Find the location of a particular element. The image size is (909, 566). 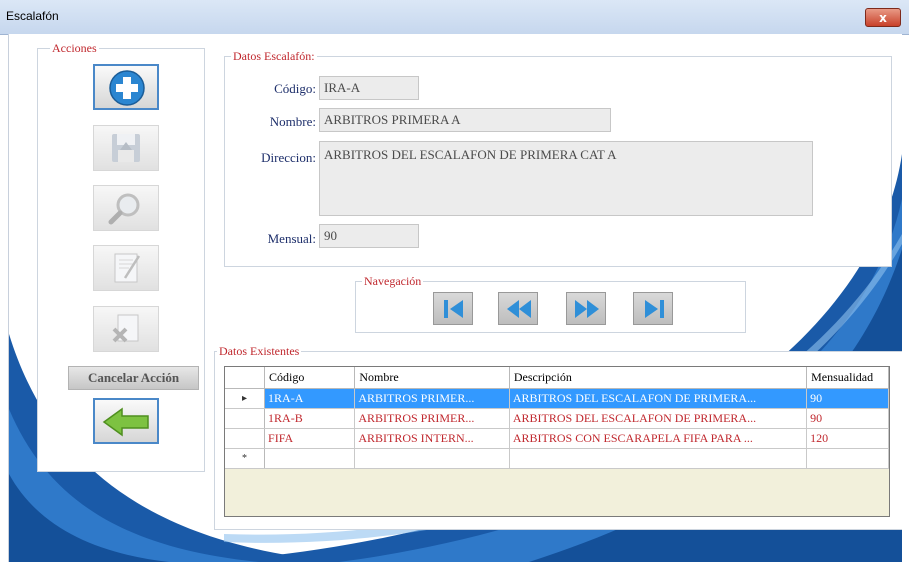

mensual-field: 90 is located at coordinates (369, 236).